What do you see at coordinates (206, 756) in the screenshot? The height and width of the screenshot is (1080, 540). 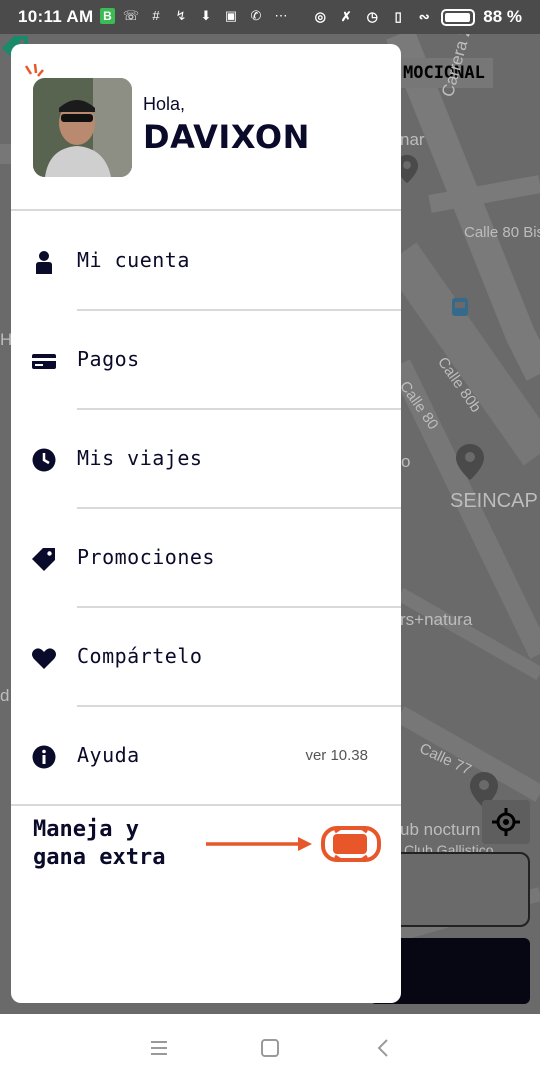 I see `menu-item-ayuda: Ayuda ver 10.38` at bounding box center [206, 756].